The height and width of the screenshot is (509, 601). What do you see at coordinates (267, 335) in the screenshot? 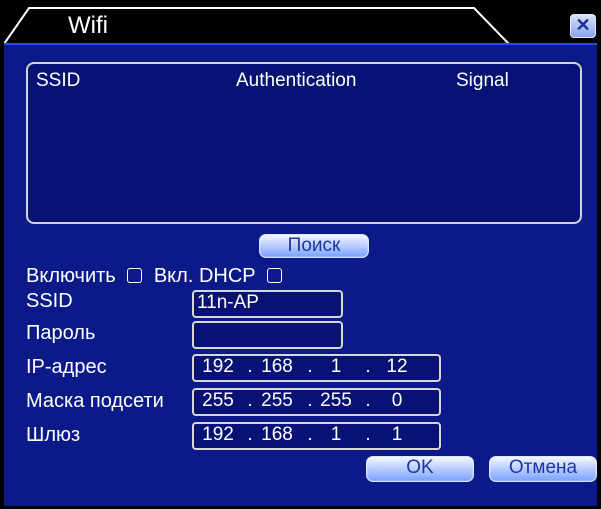
I see `password-input` at bounding box center [267, 335].